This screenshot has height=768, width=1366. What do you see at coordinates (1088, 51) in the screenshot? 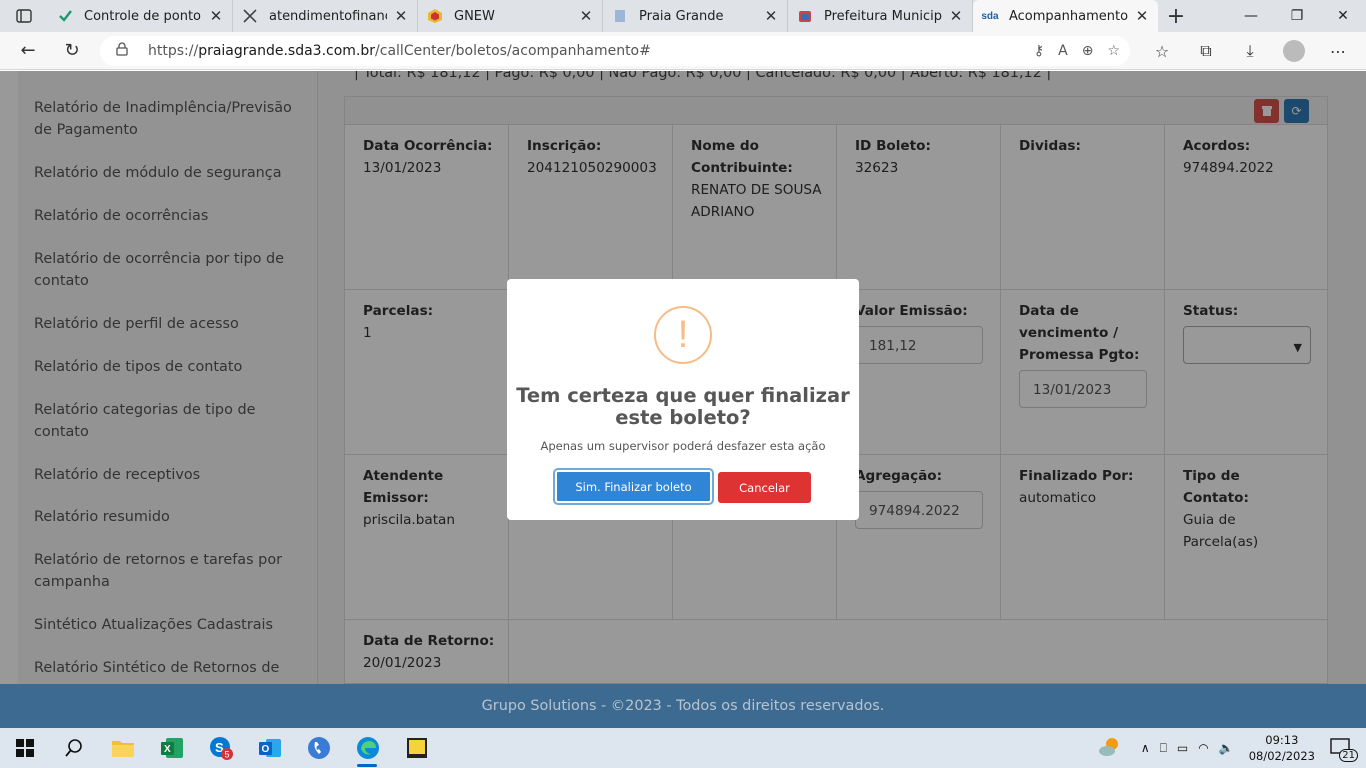
I see `zoom-icon: ⊕` at bounding box center [1088, 51].